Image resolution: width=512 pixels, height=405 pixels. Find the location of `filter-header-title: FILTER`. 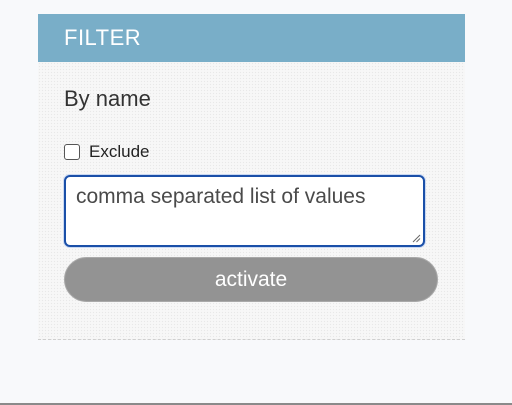

filter-header-title: FILTER is located at coordinates (103, 37).